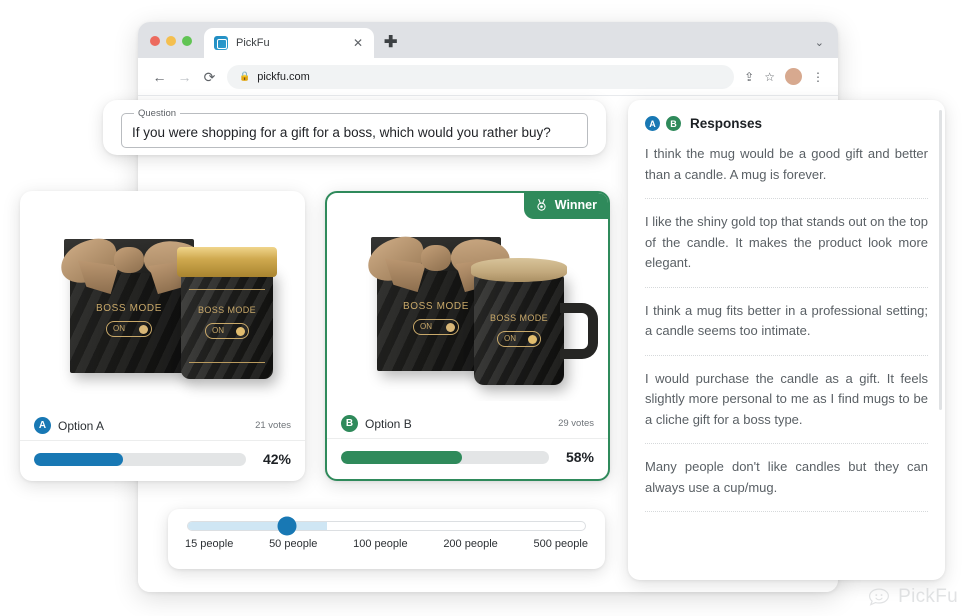 This screenshot has width=970, height=616. I want to click on option-b-badge: B, so click(349, 423).